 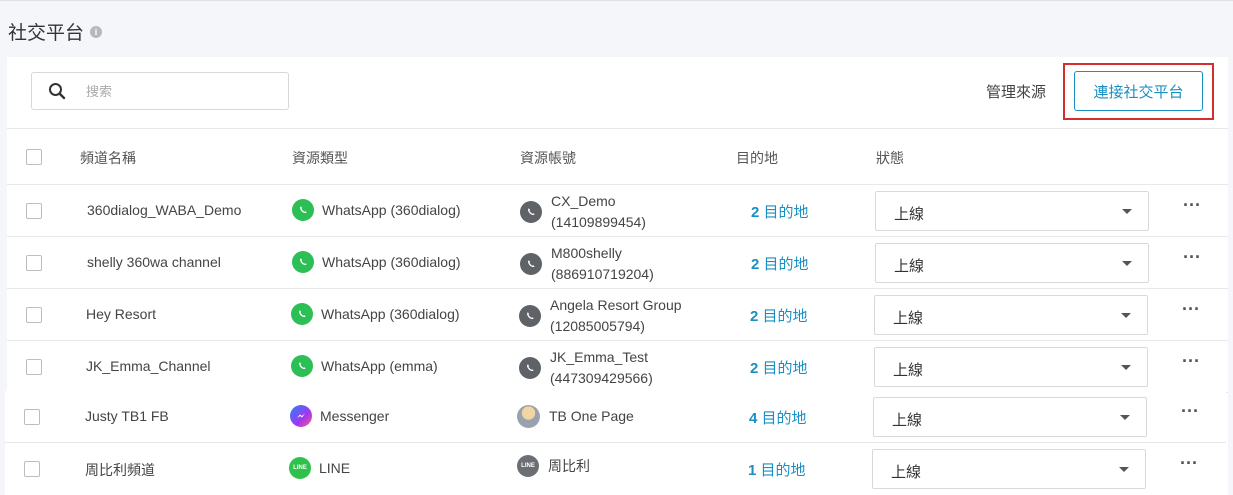 I want to click on header-resource-type: 資源類型, so click(x=320, y=158).